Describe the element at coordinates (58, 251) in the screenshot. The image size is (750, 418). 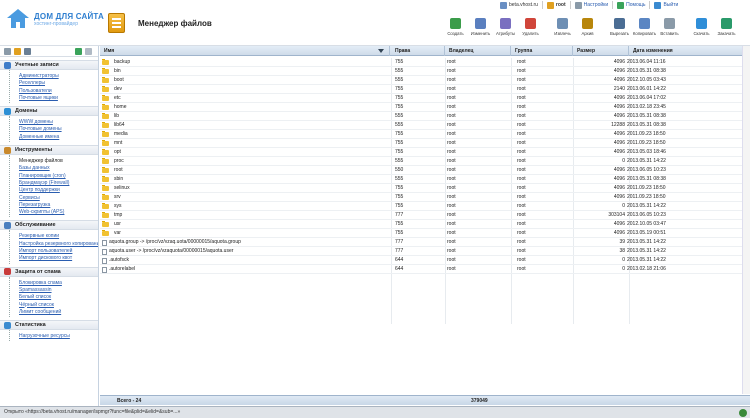
I see `sidebar-item: Импорт пользователей` at that location.